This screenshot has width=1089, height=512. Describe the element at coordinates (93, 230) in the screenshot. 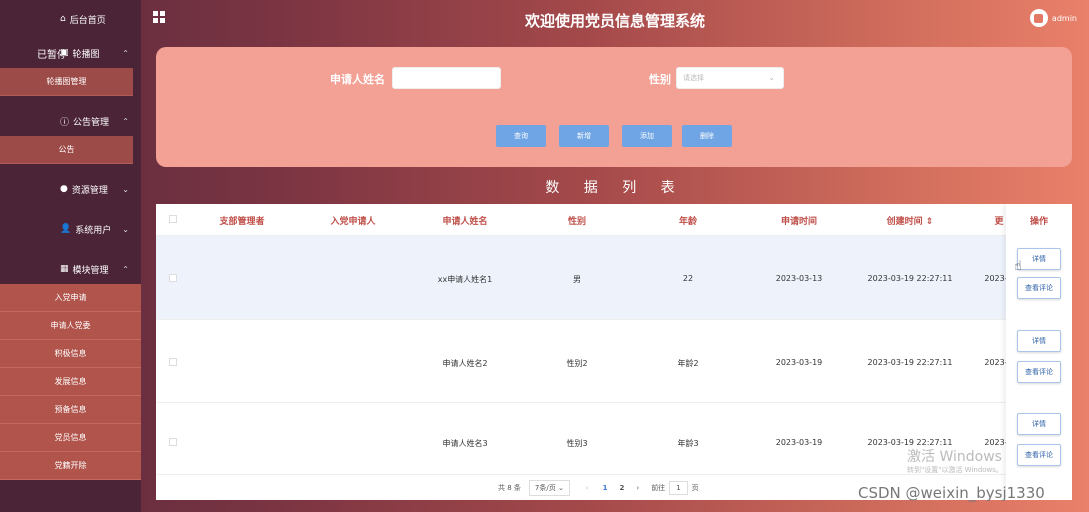

I see `sidebar-group-system-label: 系统用户` at that location.